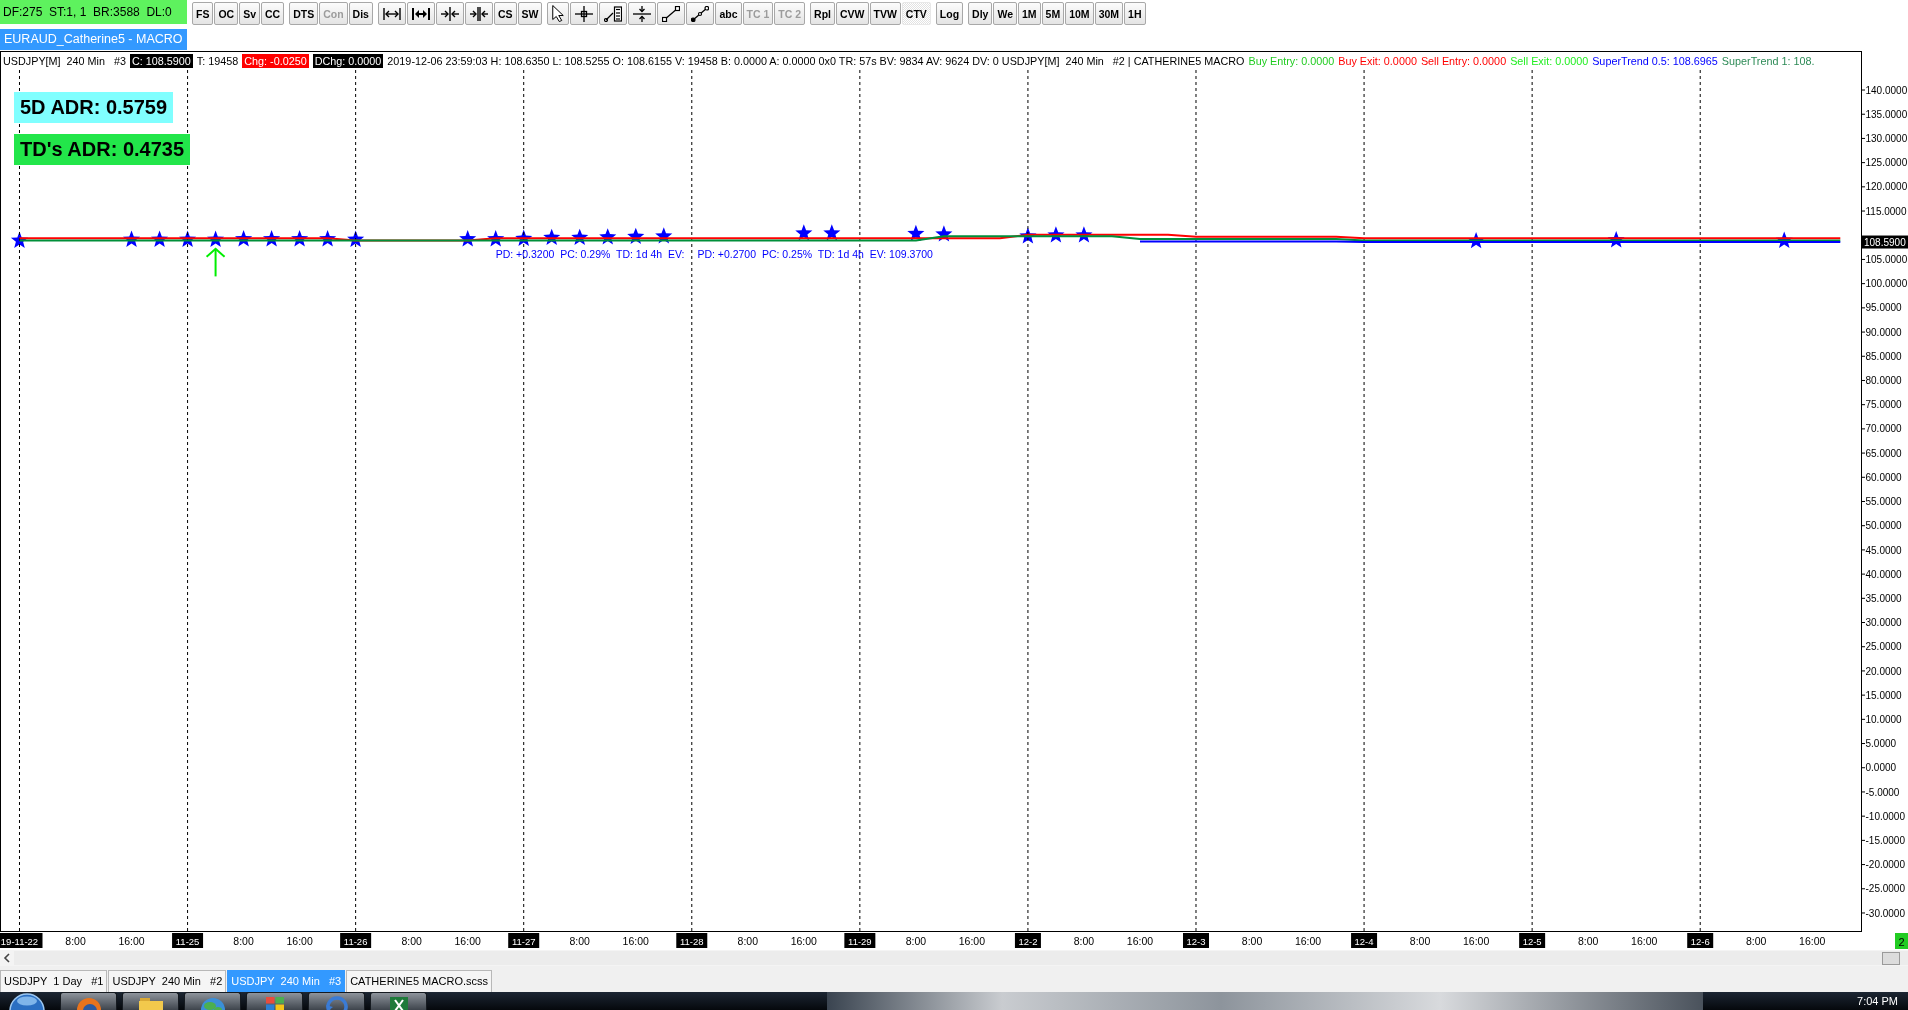  What do you see at coordinates (1883, 405) in the screenshot?
I see `y-axis-label: 75.0000` at bounding box center [1883, 405].